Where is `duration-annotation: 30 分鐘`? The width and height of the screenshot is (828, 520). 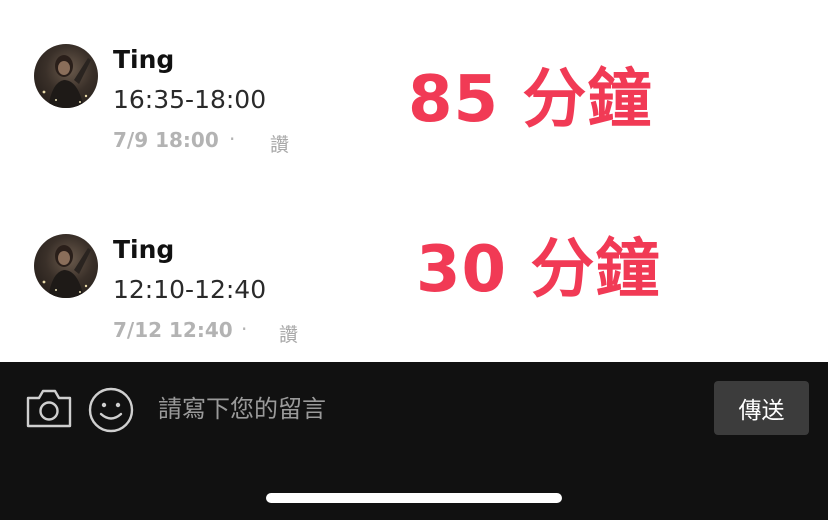 duration-annotation: 30 分鐘 is located at coordinates (538, 270).